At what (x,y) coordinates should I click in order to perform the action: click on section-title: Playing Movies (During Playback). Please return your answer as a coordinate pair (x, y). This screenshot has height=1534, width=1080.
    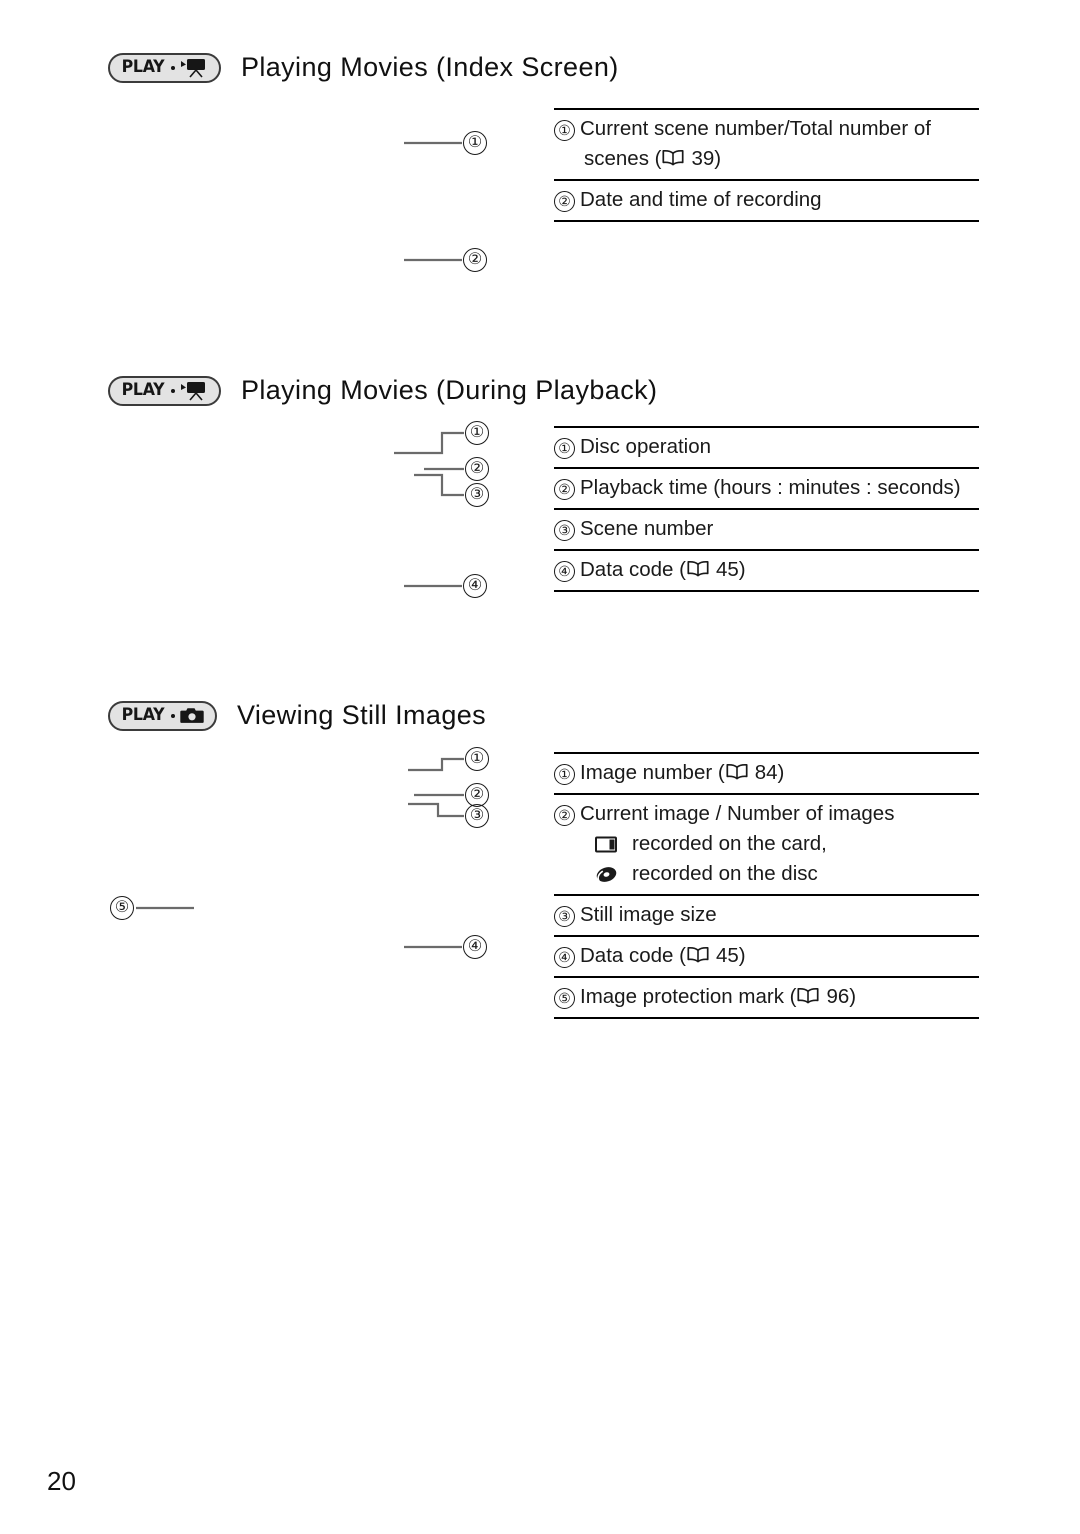
    Looking at the image, I should click on (449, 390).